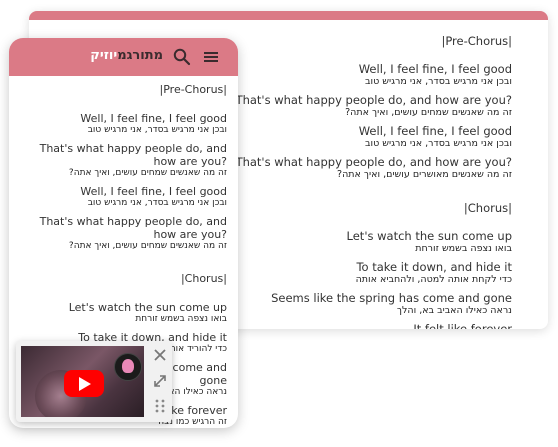 This screenshot has height=447, width=558. I want to click on close-icon, so click(160, 355).